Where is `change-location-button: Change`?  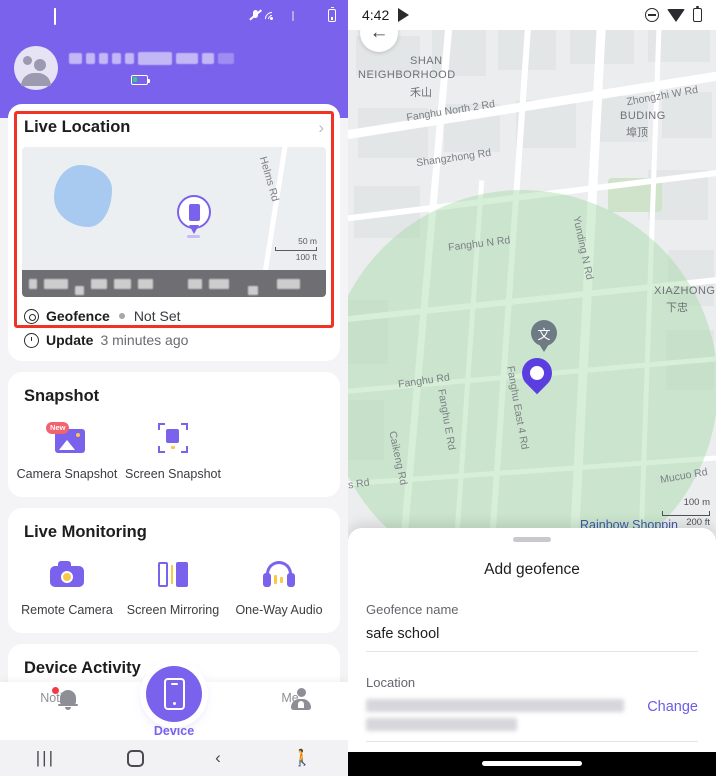 change-location-button: Change is located at coordinates (672, 707).